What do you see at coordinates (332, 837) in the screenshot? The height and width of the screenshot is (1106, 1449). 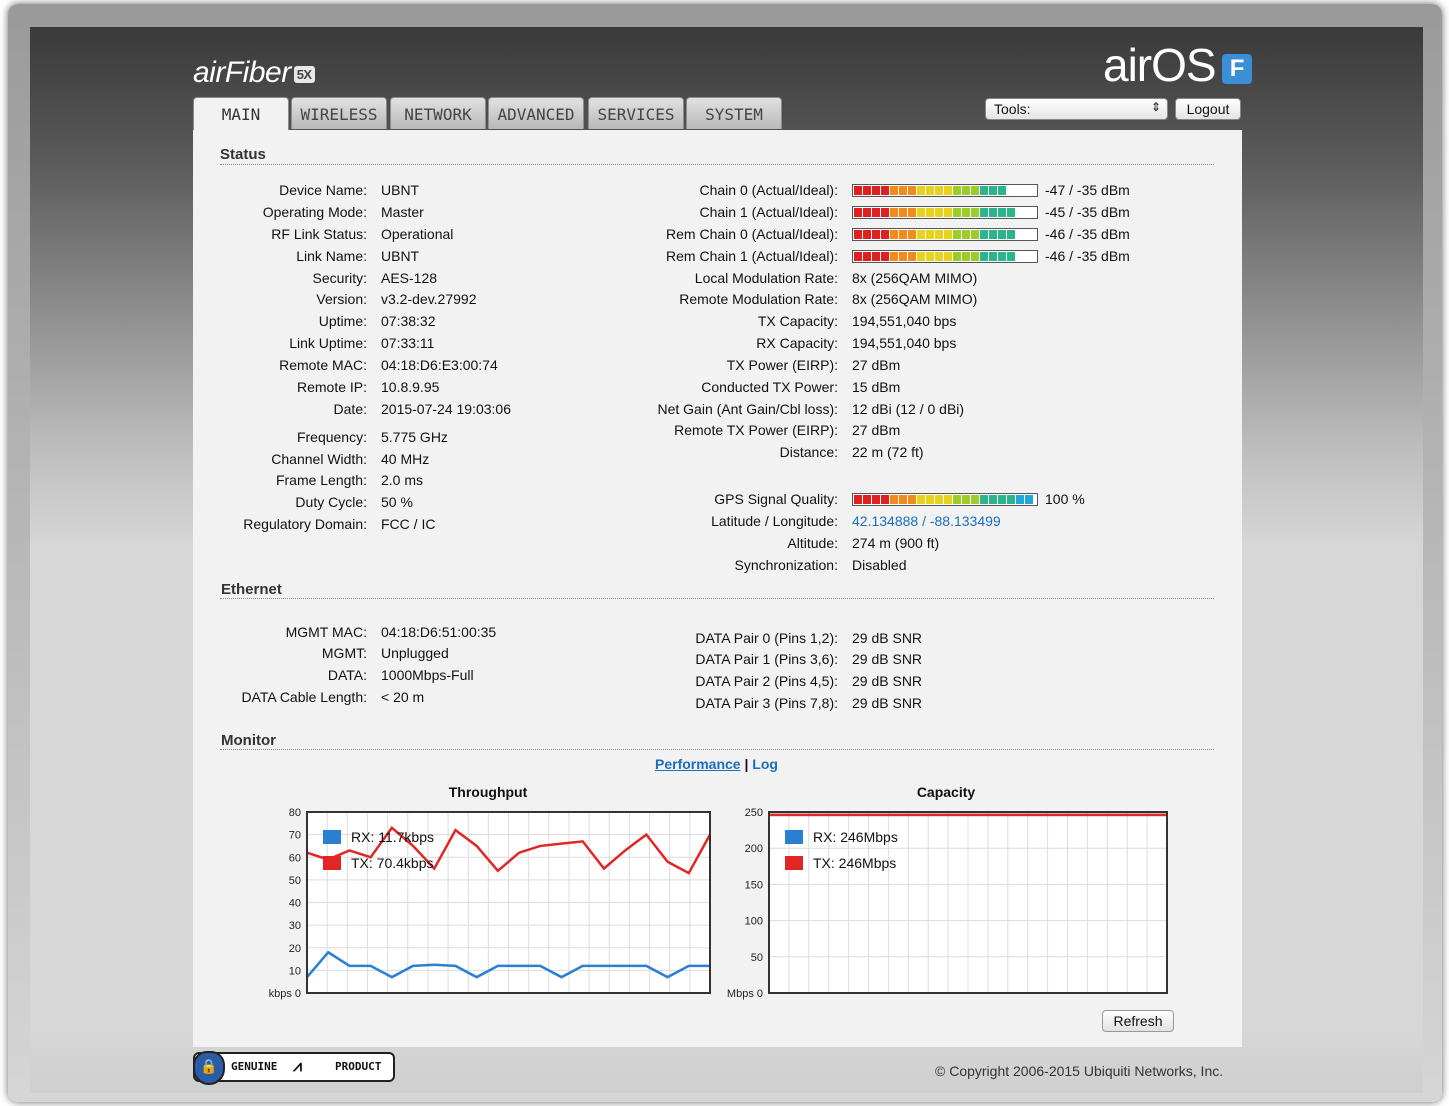 I see `legend-swatch-rx-11-7kbps` at bounding box center [332, 837].